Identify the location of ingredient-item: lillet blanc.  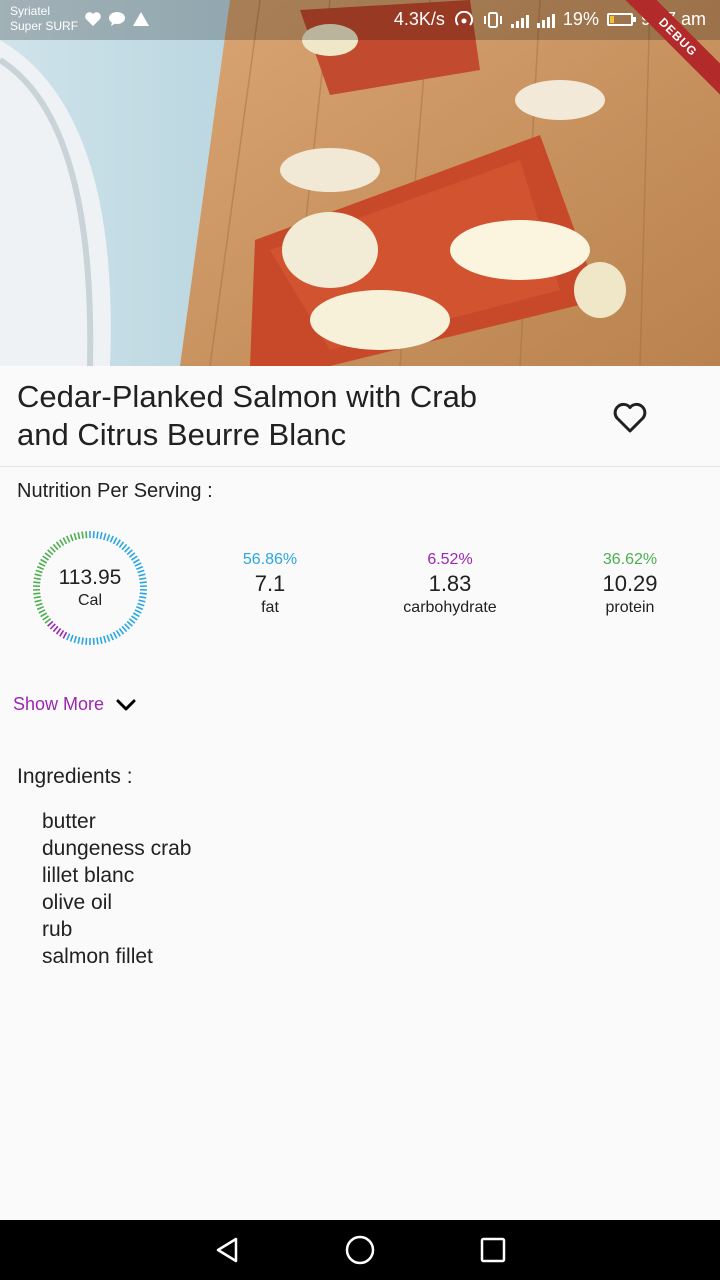
(88, 875).